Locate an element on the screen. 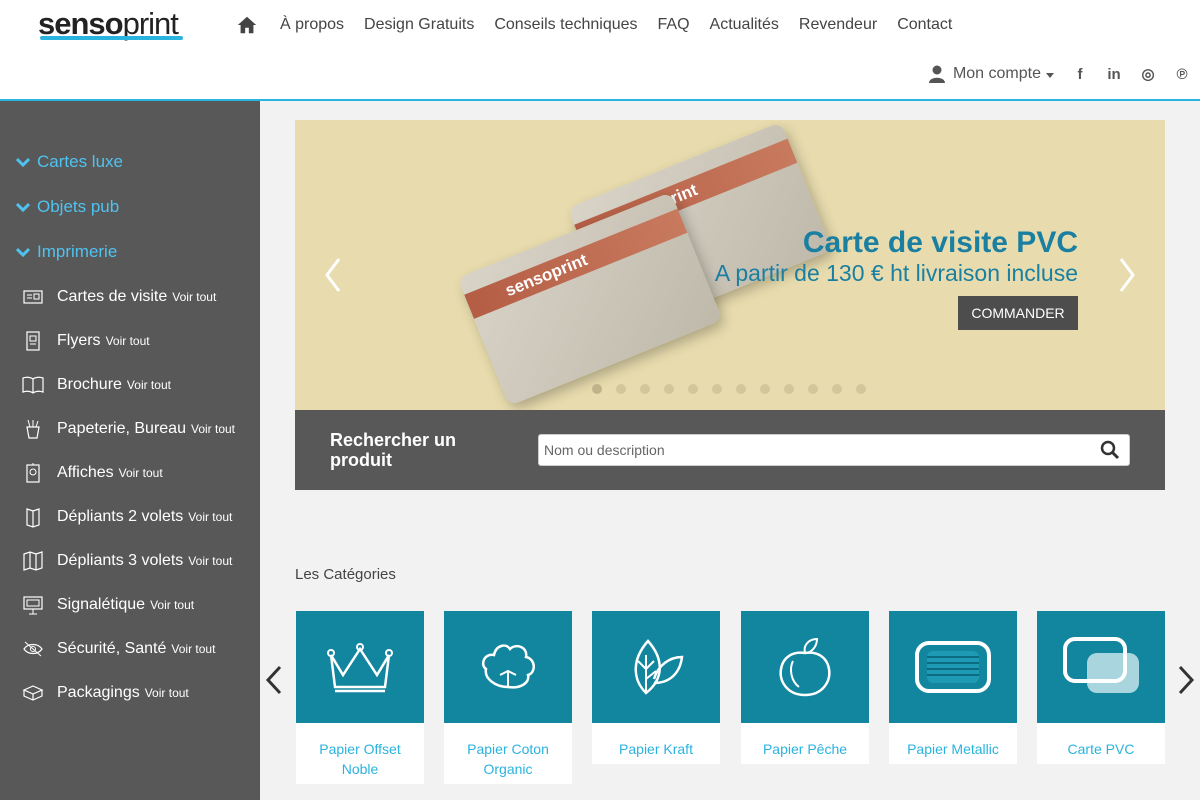 The image size is (1200, 800). slide-title: Carte de visite PVC is located at coordinates (940, 242).